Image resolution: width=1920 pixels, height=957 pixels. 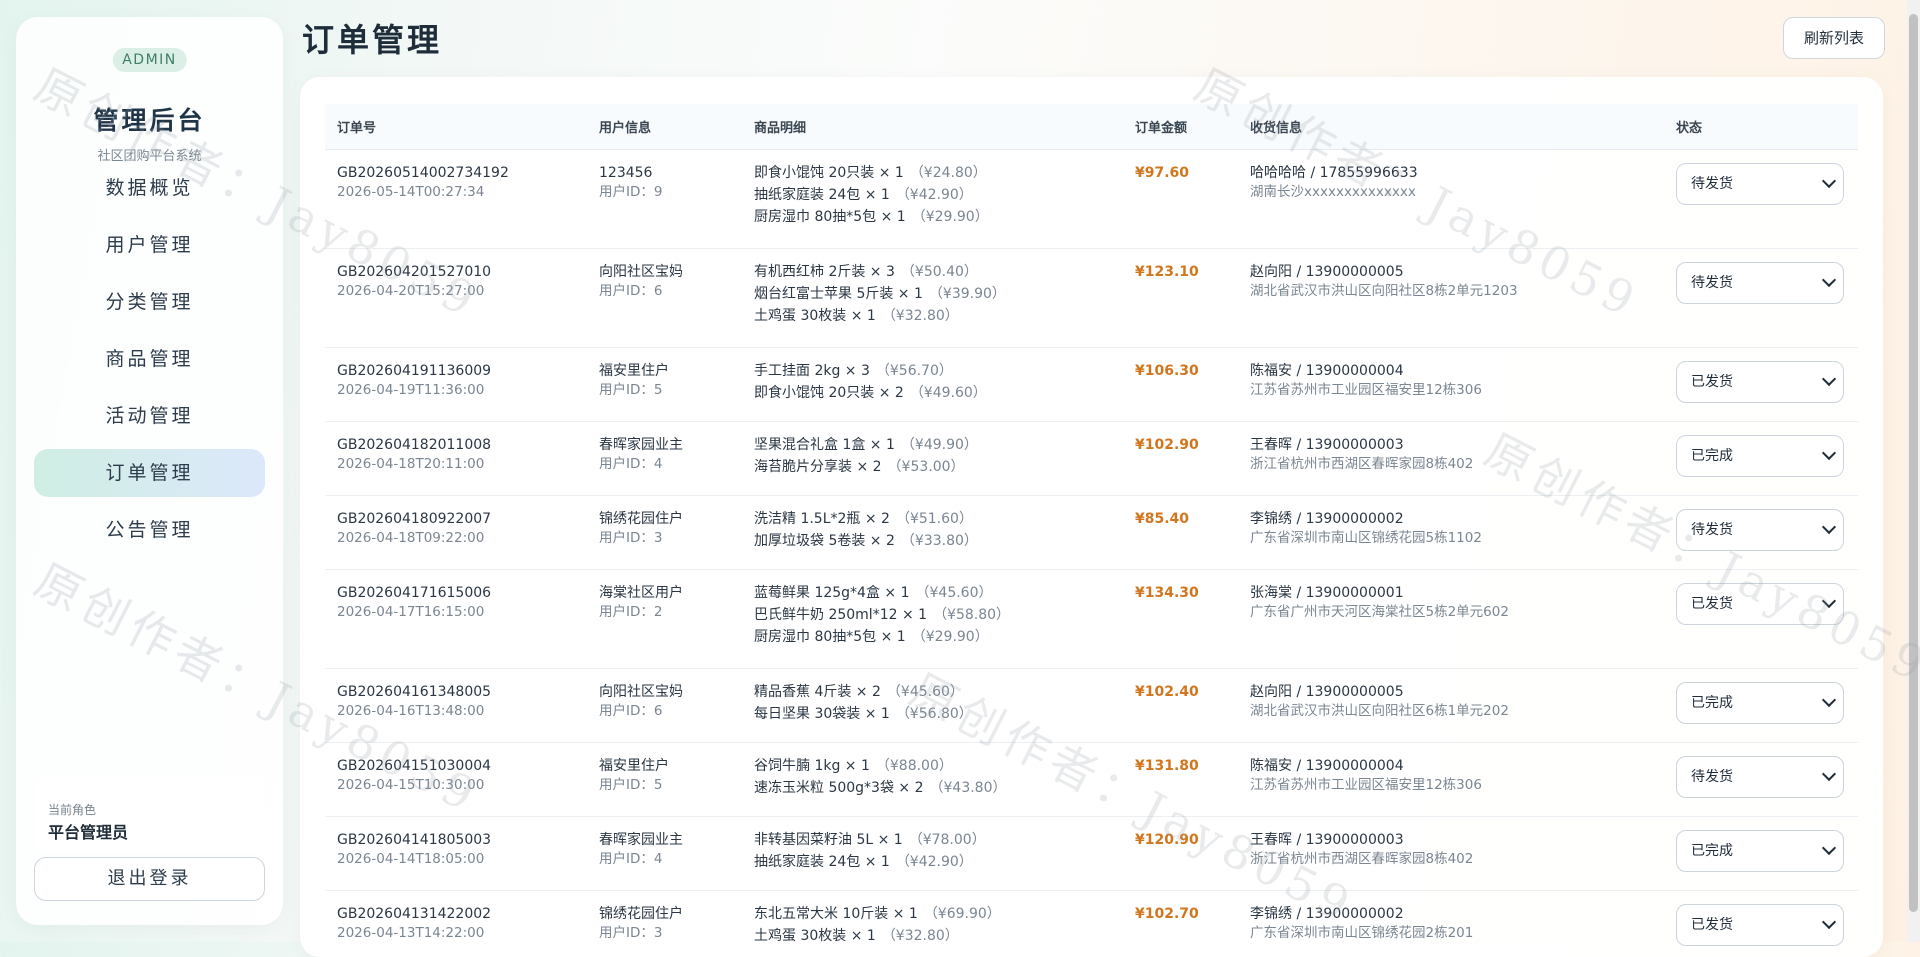 I want to click on receiver-name-phone: 王春晖 / 13900000003, so click(x=1457, y=840).